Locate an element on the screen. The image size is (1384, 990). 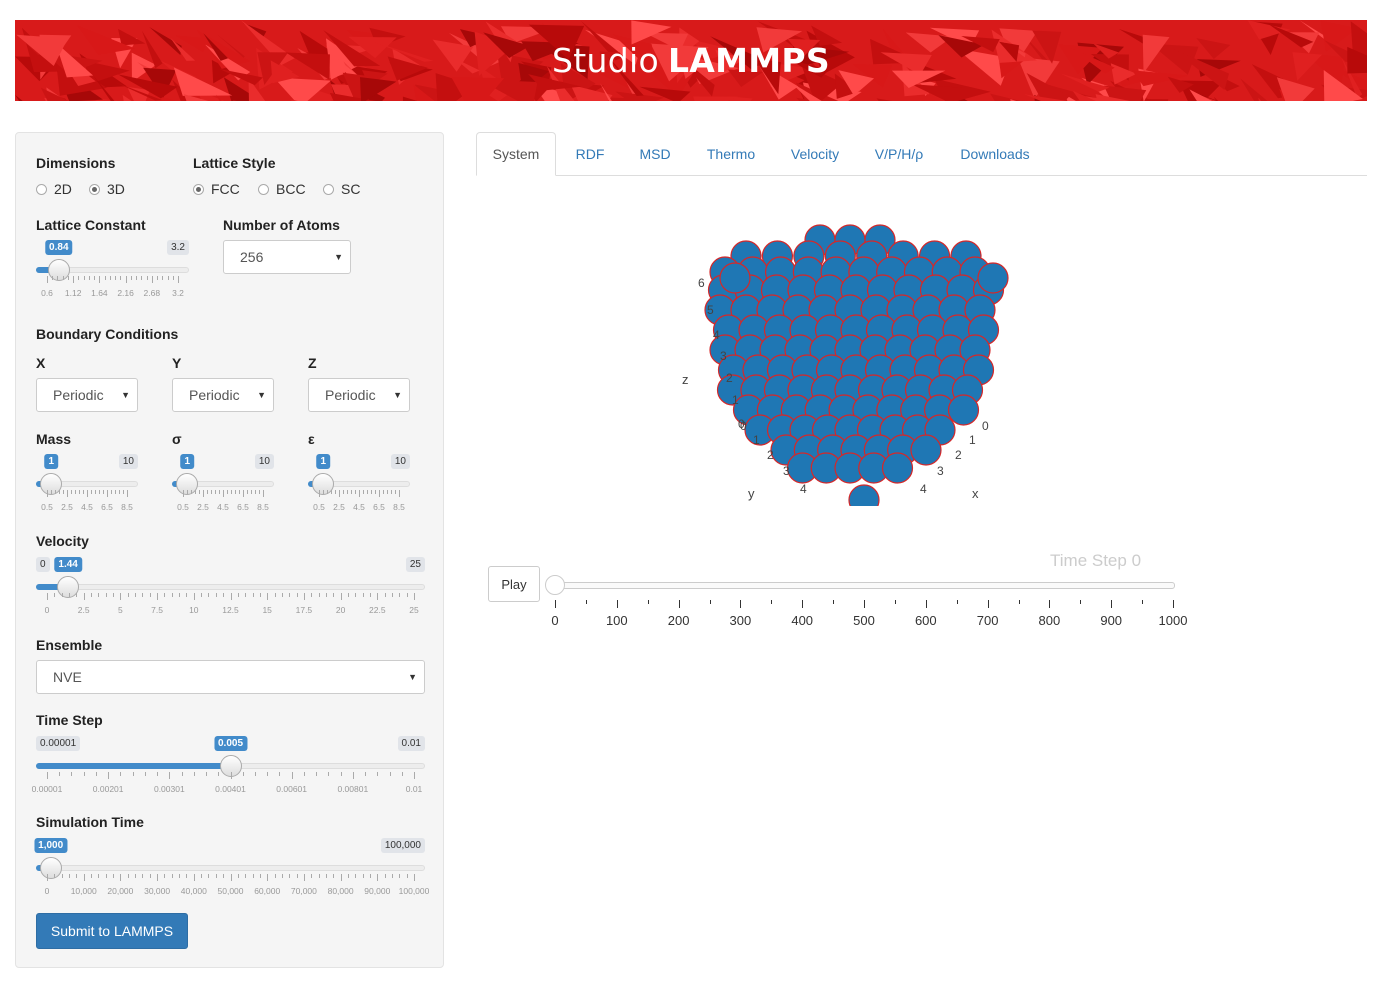
number-of-atoms-select: 256 ▼ is located at coordinates (287, 257).